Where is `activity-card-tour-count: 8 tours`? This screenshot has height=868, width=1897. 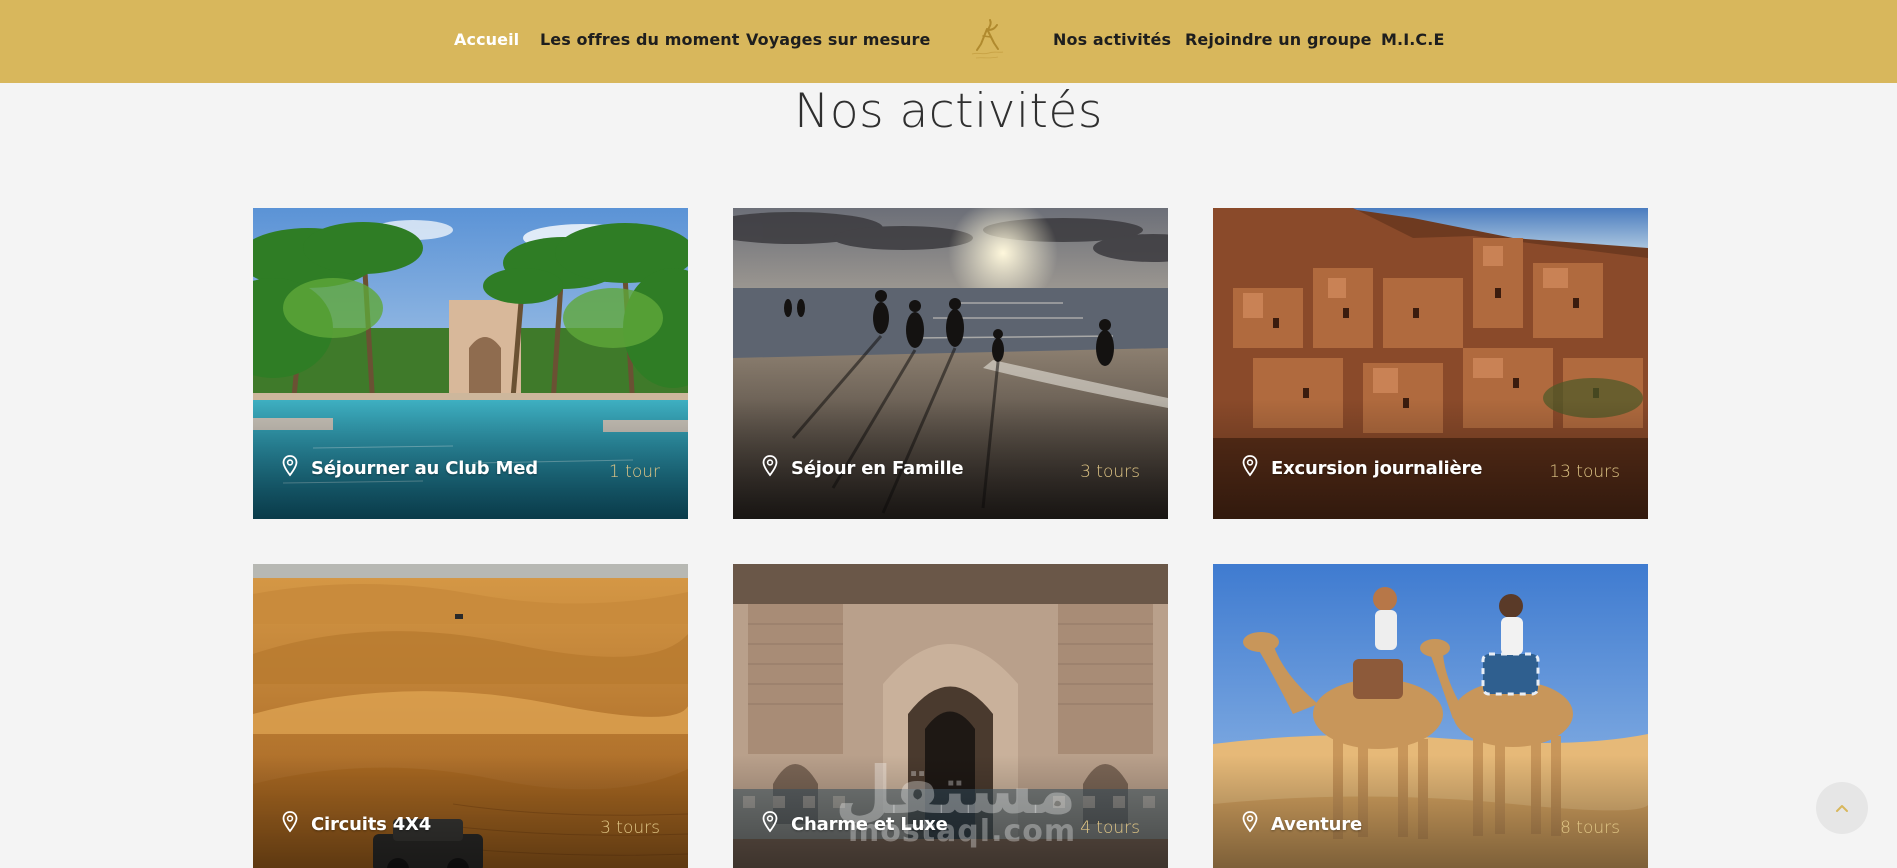 activity-card-tour-count: 8 tours is located at coordinates (1590, 828).